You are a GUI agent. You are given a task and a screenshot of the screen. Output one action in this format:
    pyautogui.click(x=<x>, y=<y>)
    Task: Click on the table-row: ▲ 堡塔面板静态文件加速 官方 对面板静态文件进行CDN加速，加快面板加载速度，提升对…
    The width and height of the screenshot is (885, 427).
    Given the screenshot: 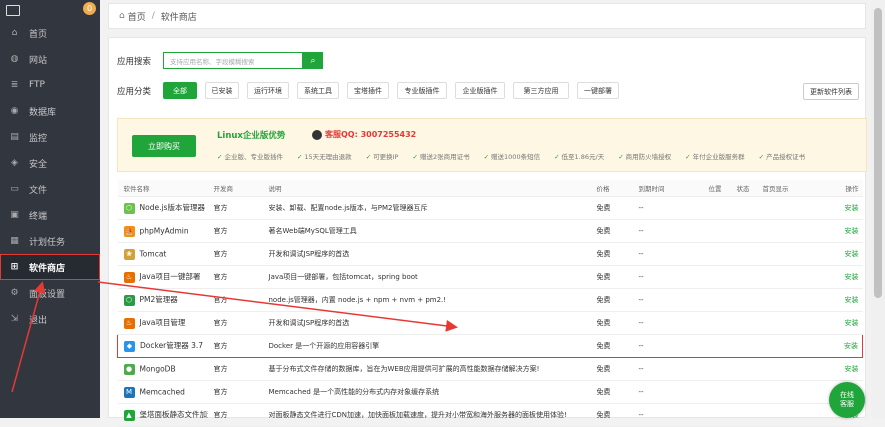 What is the action you would take?
    pyautogui.click(x=490, y=415)
    